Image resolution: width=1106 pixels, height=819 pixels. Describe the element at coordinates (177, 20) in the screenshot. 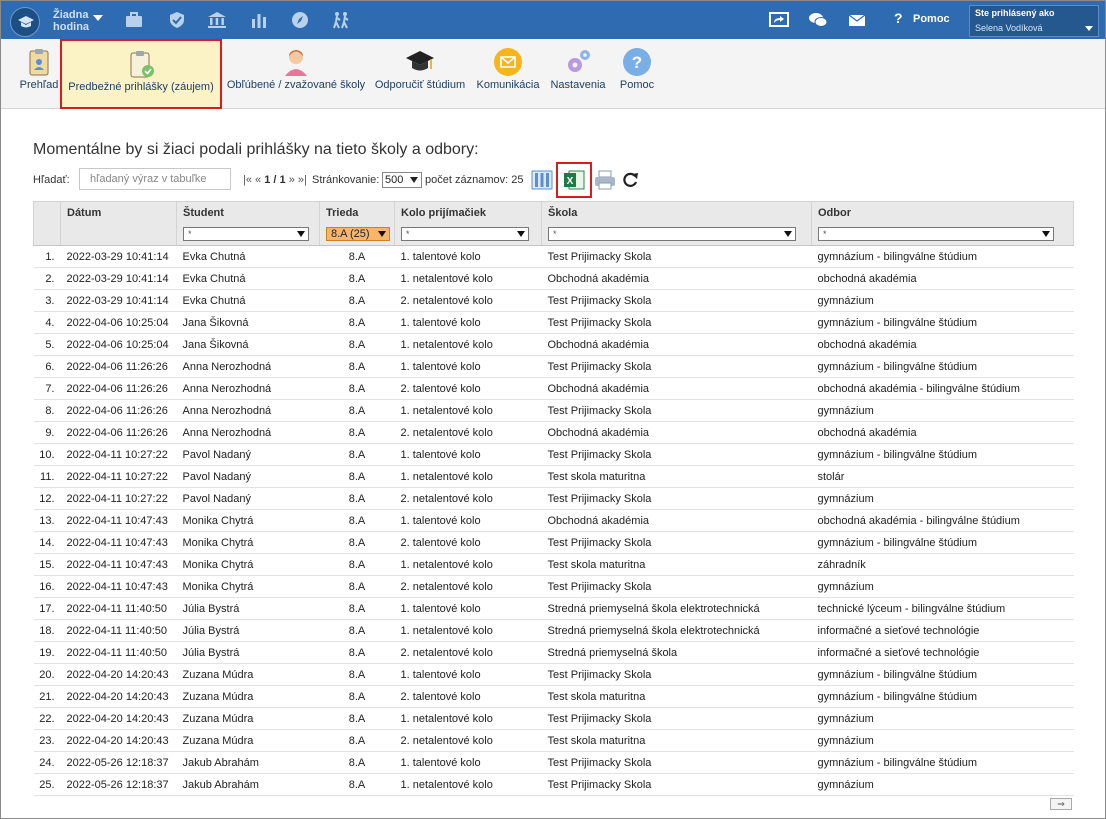

I see `shield-icon` at that location.